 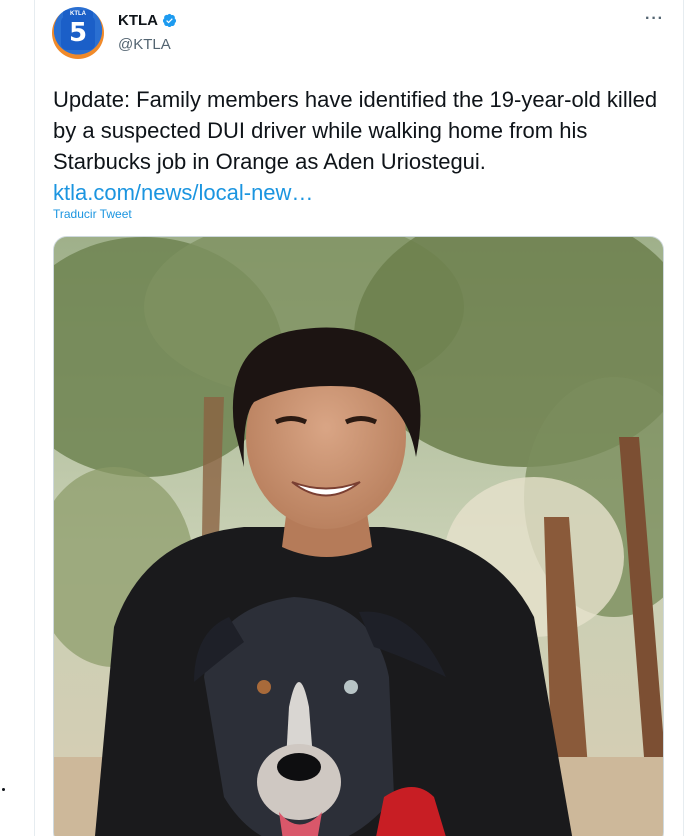 I want to click on avatar-number: 5, so click(x=78, y=33).